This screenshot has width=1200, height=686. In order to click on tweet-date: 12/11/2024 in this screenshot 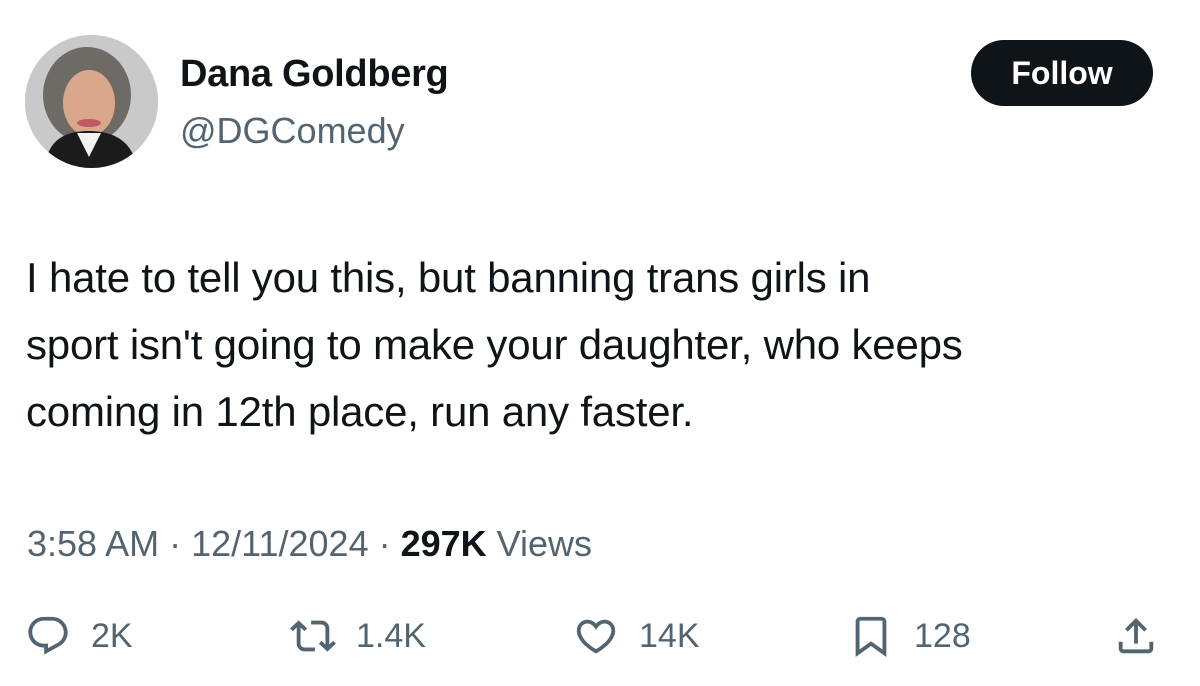, I will do `click(280, 543)`.